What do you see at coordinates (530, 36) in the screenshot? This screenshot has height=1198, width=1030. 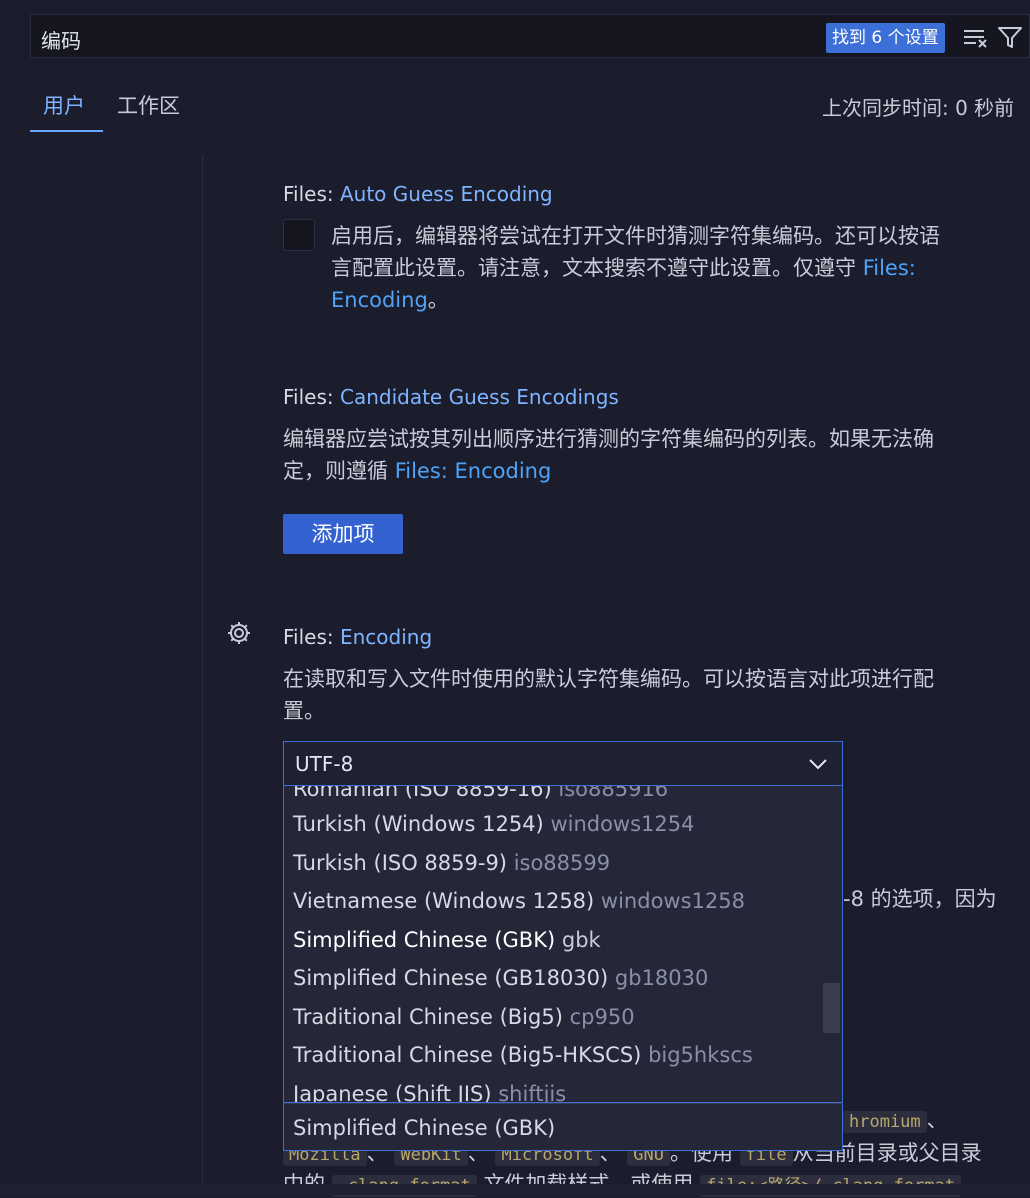 I see `settings-search-bar: 编码 找到 6 个设置` at bounding box center [530, 36].